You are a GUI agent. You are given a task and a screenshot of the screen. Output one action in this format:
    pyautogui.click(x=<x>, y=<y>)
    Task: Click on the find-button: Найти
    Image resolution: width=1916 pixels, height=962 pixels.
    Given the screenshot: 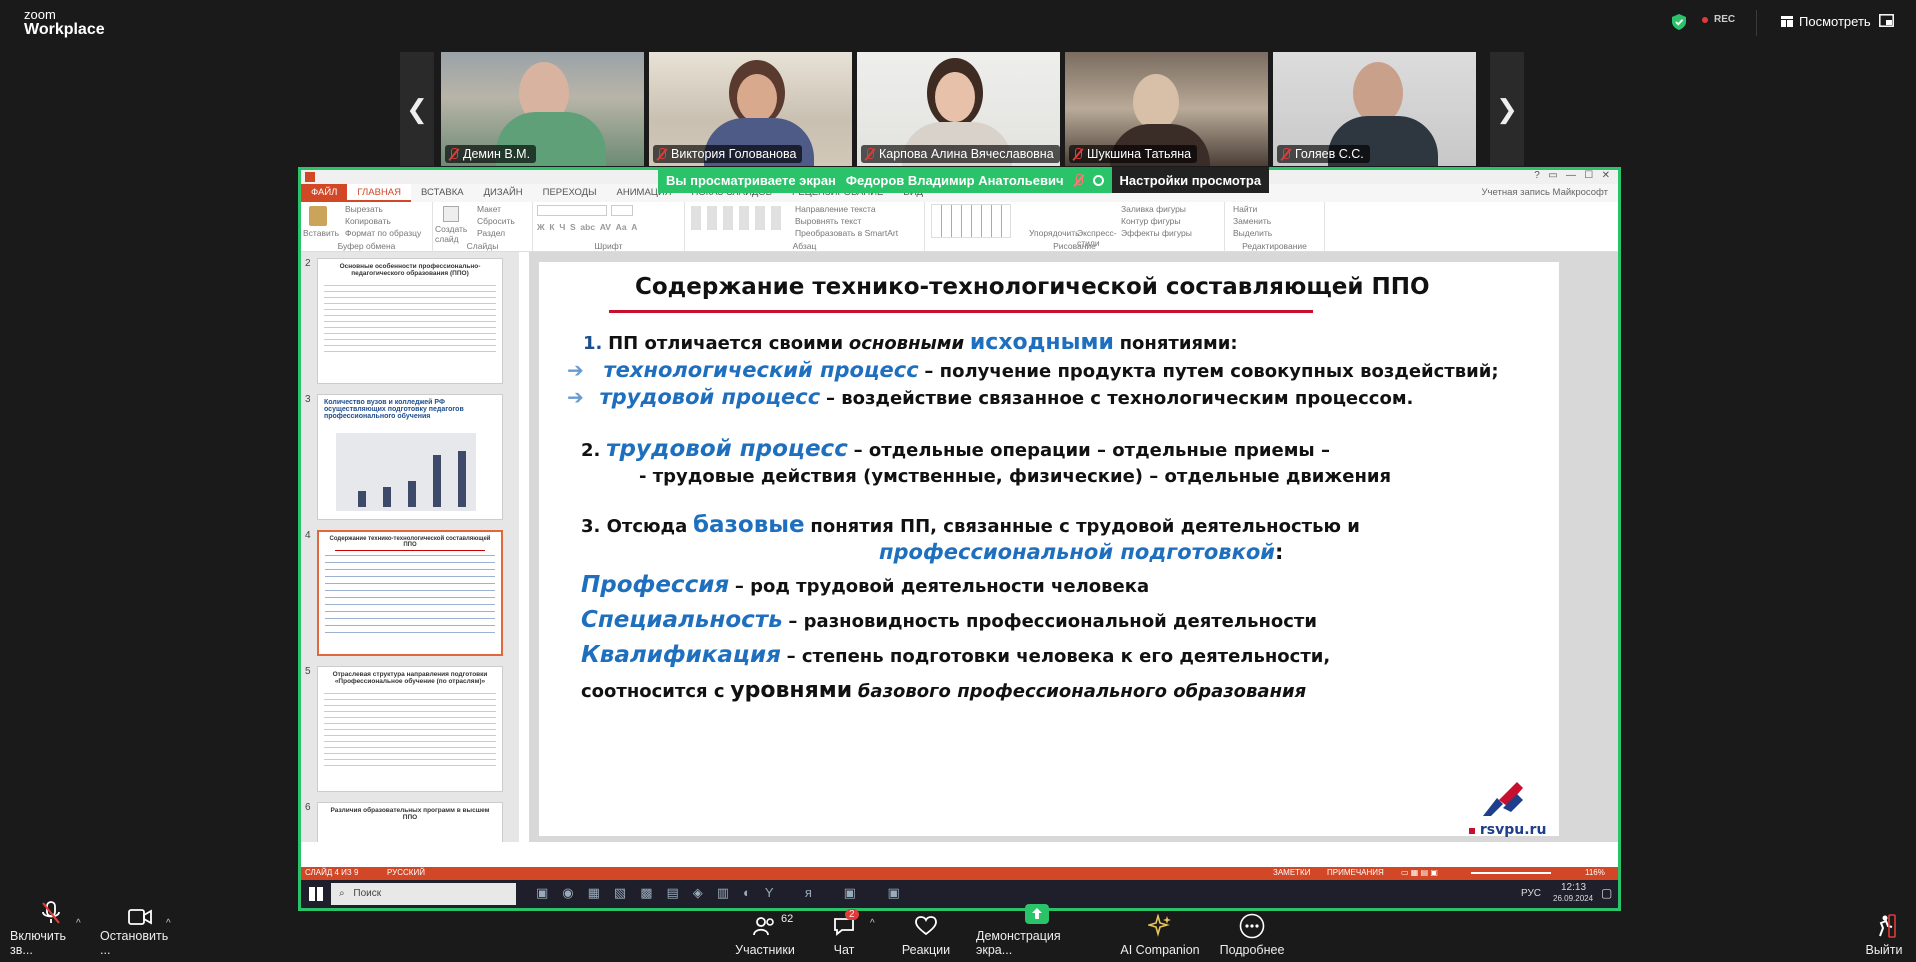 What is the action you would take?
    pyautogui.click(x=1245, y=209)
    